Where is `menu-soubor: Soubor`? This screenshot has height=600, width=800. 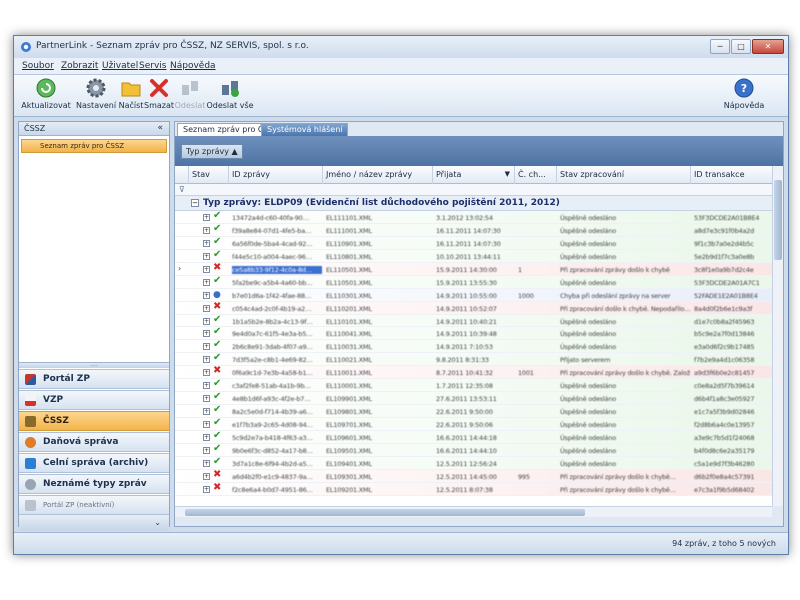 menu-soubor: Soubor is located at coordinates (38, 66).